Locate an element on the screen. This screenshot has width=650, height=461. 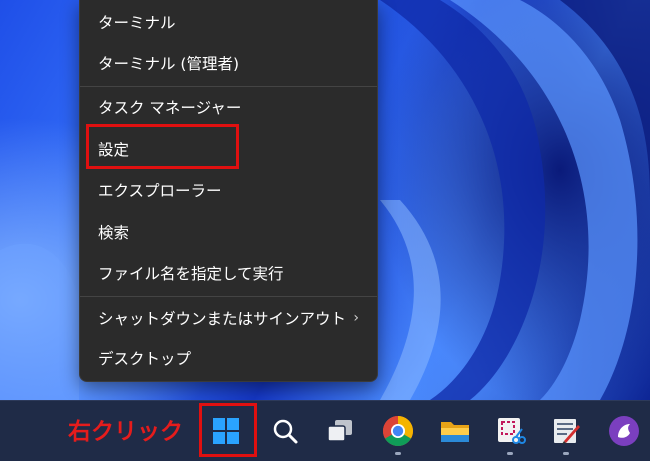
menu-item-label: シャットダウンまたはサインアウト is located at coordinates (222, 319).